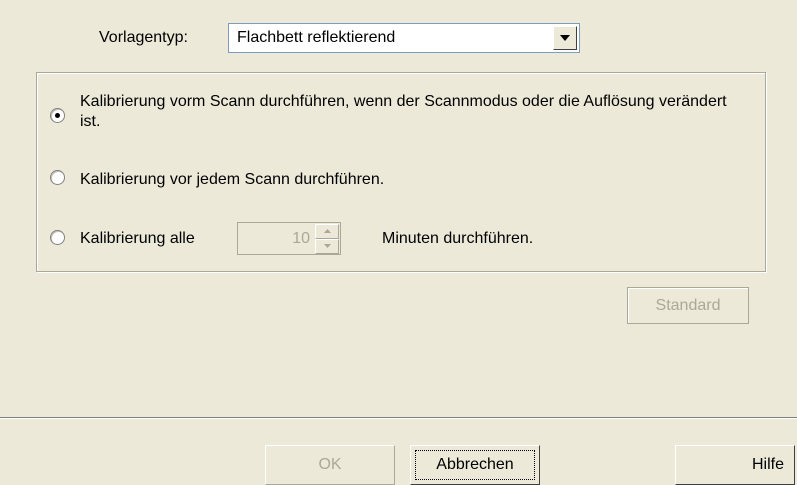  Describe the element at coordinates (143, 37) in the screenshot. I see `vorlagentyp-label: Vorlagentyp:` at that location.